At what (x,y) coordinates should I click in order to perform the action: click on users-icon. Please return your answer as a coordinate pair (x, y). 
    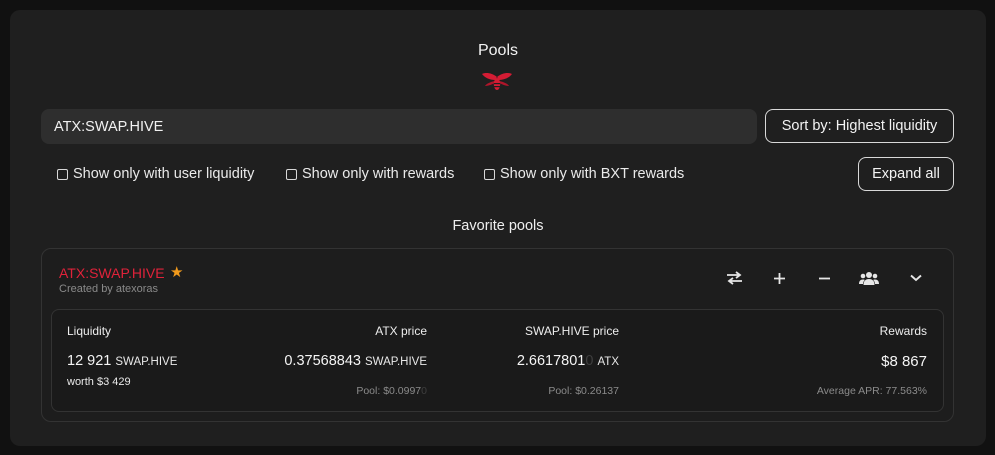
    Looking at the image, I should click on (869, 278).